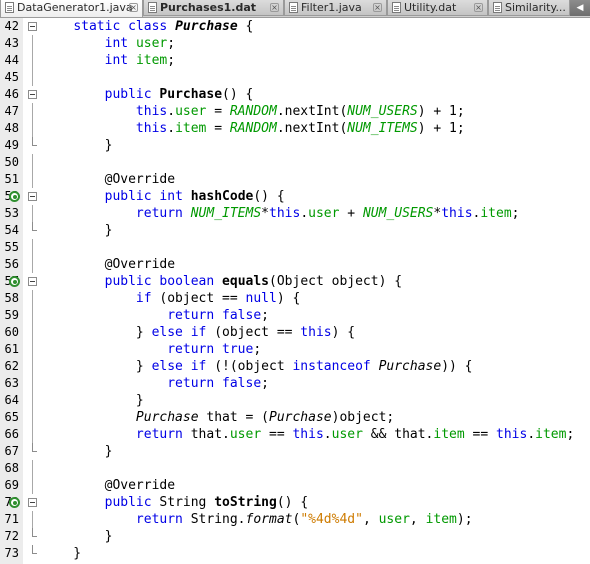 Image resolution: width=590 pixels, height=564 pixels. What do you see at coordinates (148, 94) in the screenshot?
I see `code-text: public Purchase() {` at bounding box center [148, 94].